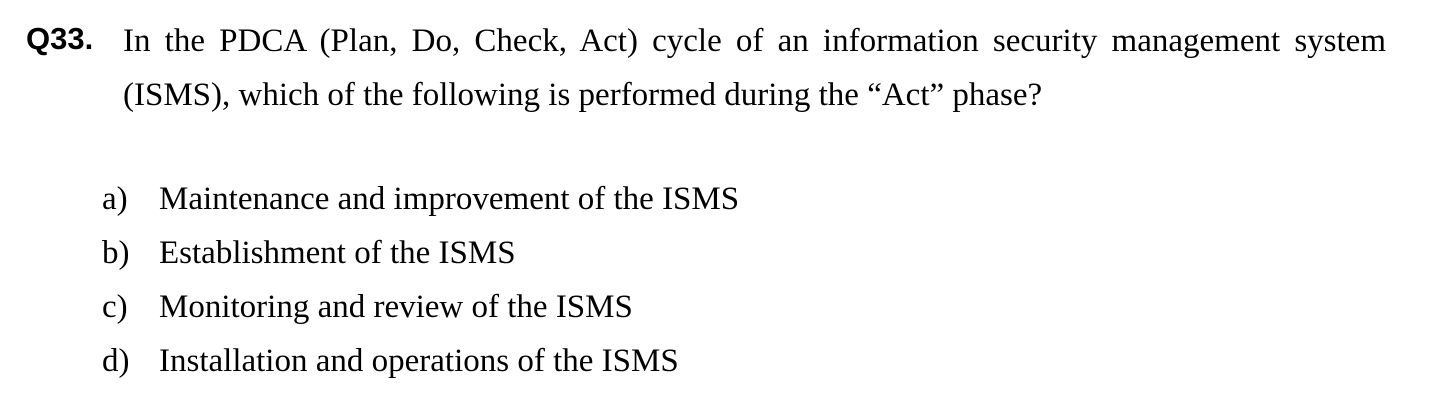 The height and width of the screenshot is (406, 1450). Describe the element at coordinates (116, 361) in the screenshot. I see `option-label: d)` at that location.